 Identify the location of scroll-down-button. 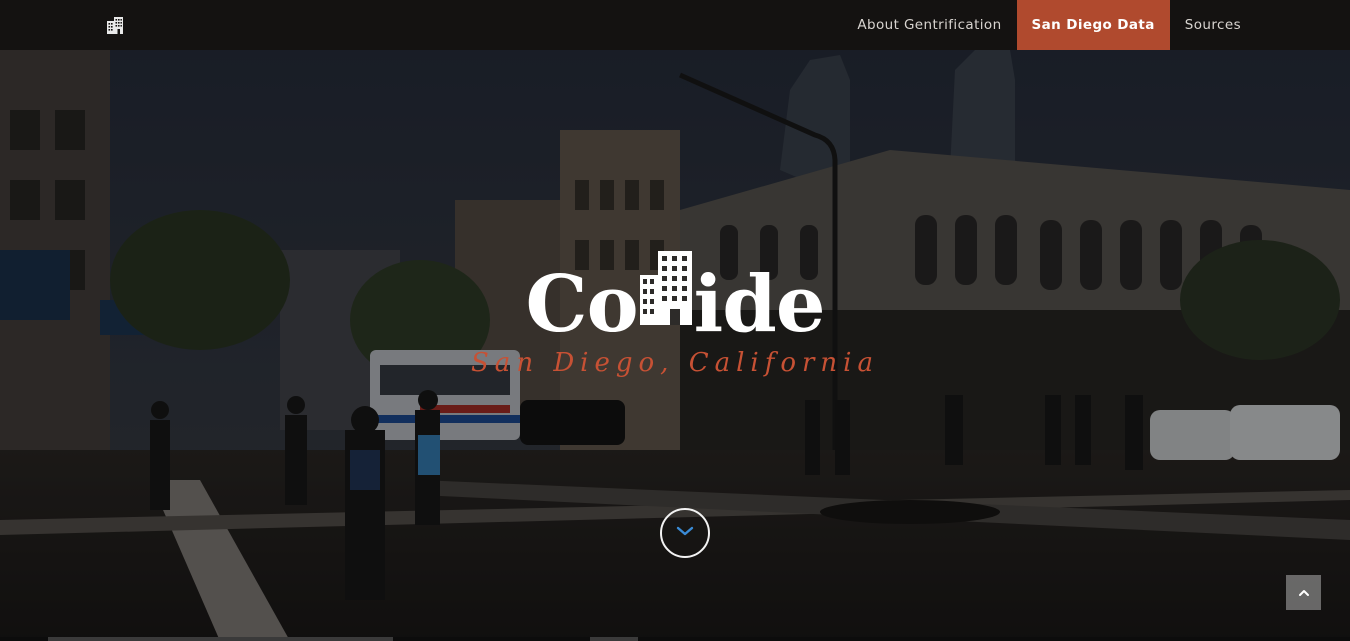
(685, 533).